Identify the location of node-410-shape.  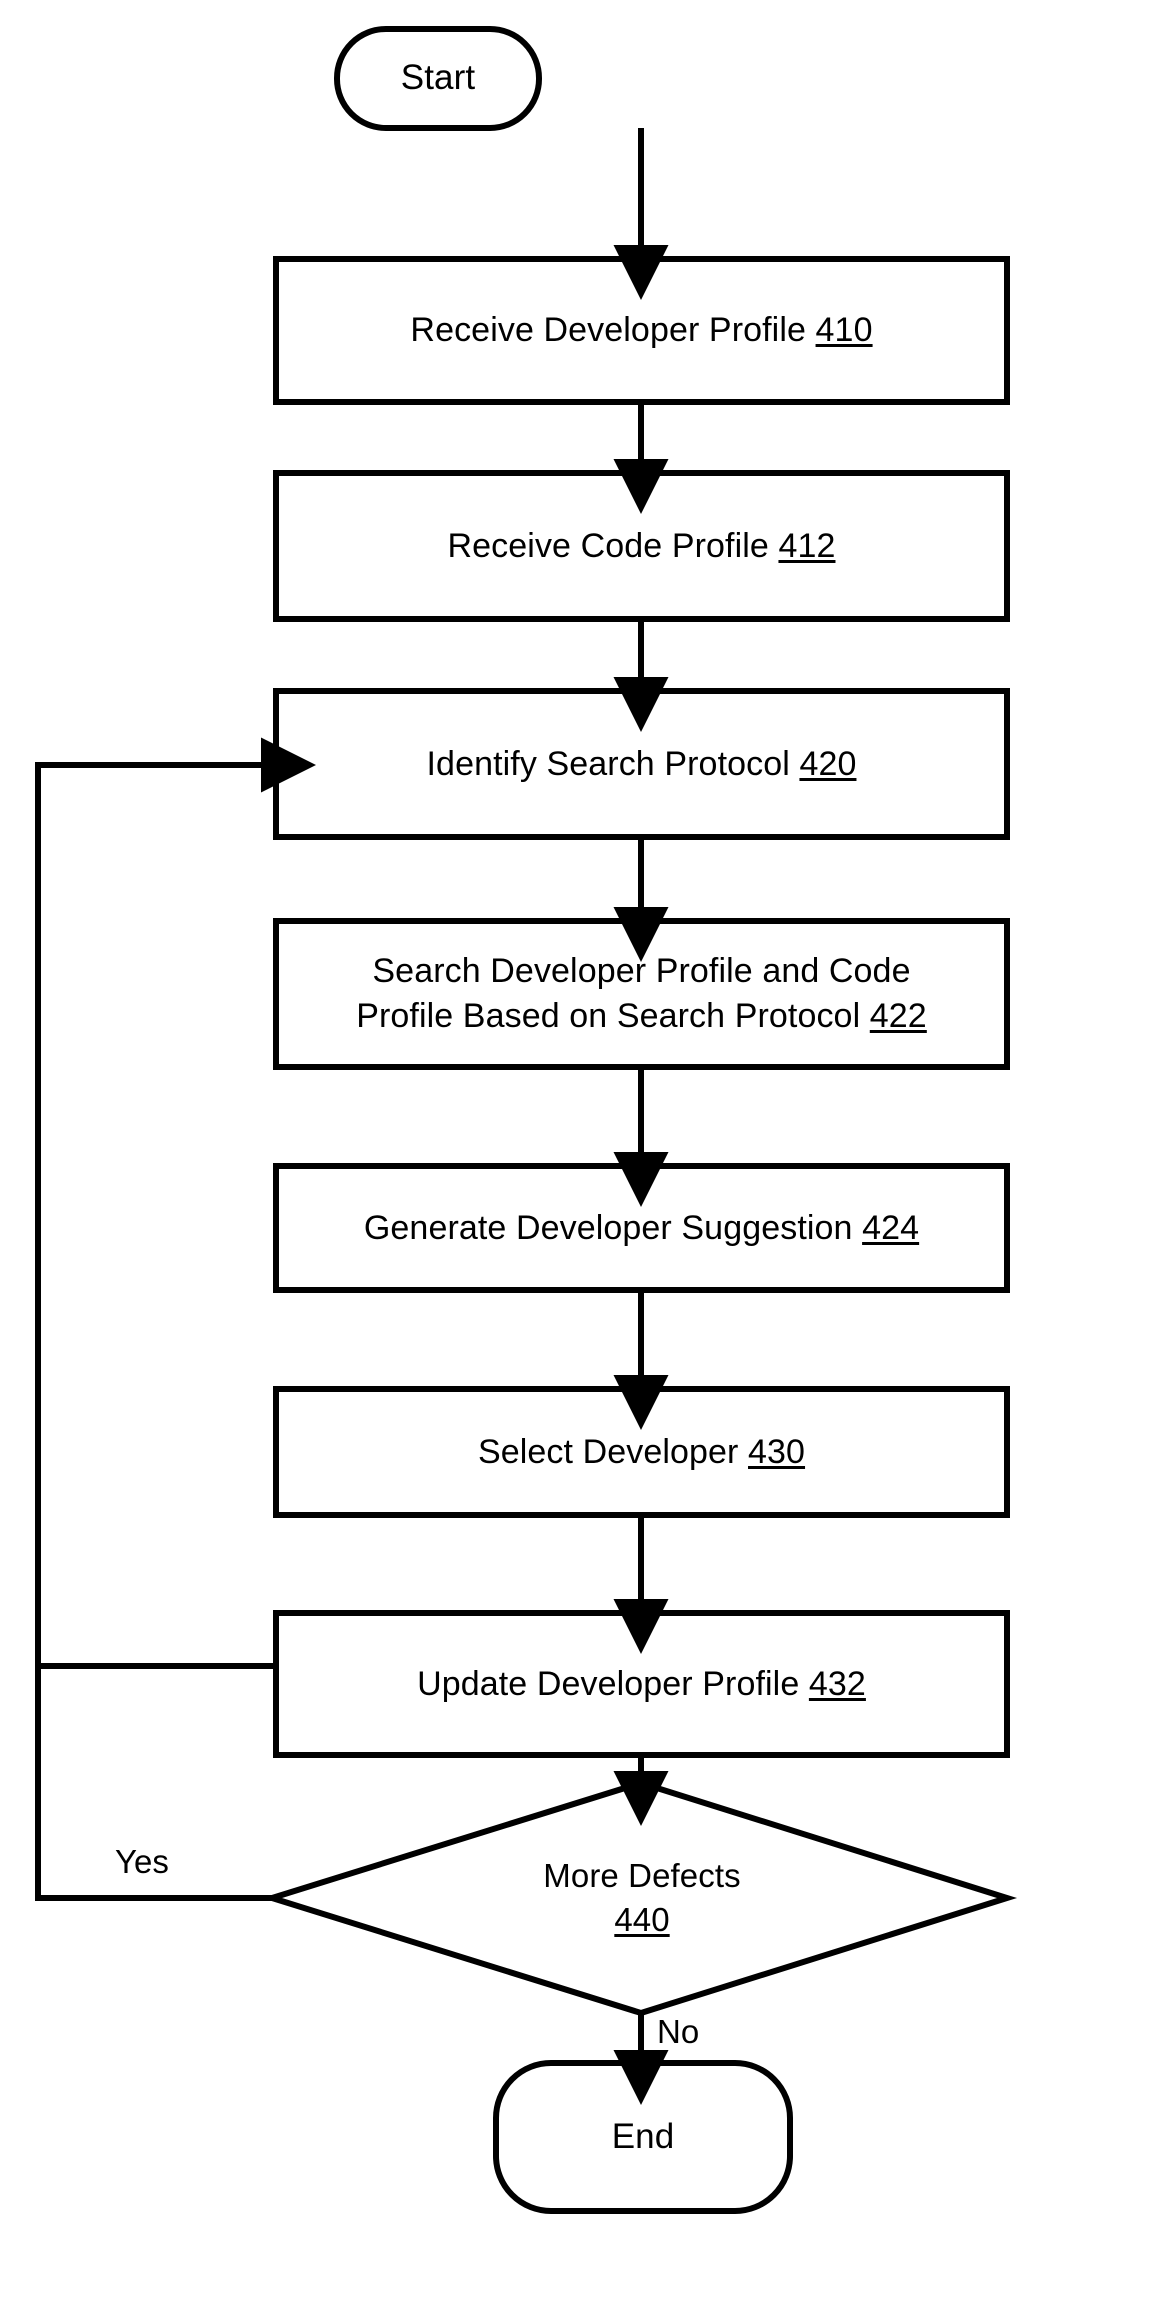
(641, 330).